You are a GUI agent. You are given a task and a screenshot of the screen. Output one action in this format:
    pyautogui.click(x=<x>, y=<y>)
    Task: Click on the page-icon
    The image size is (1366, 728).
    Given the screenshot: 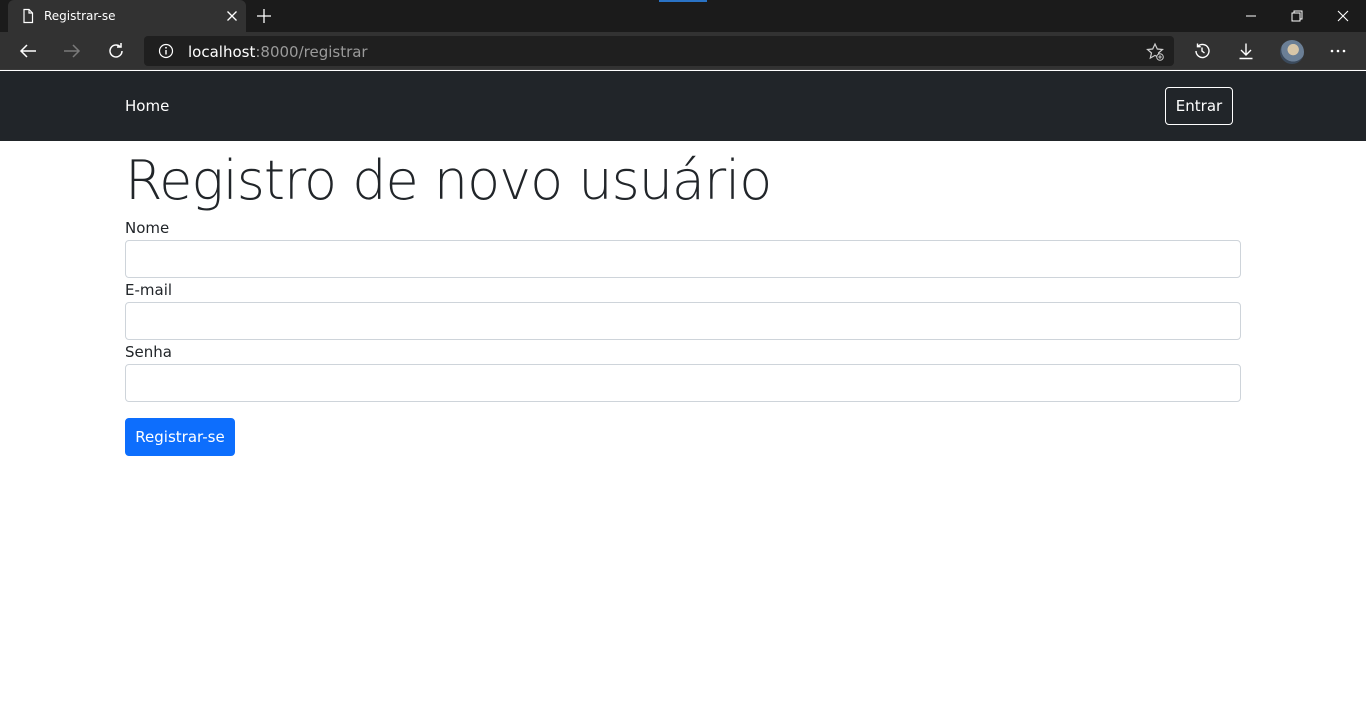 What is the action you would take?
    pyautogui.click(x=28, y=18)
    